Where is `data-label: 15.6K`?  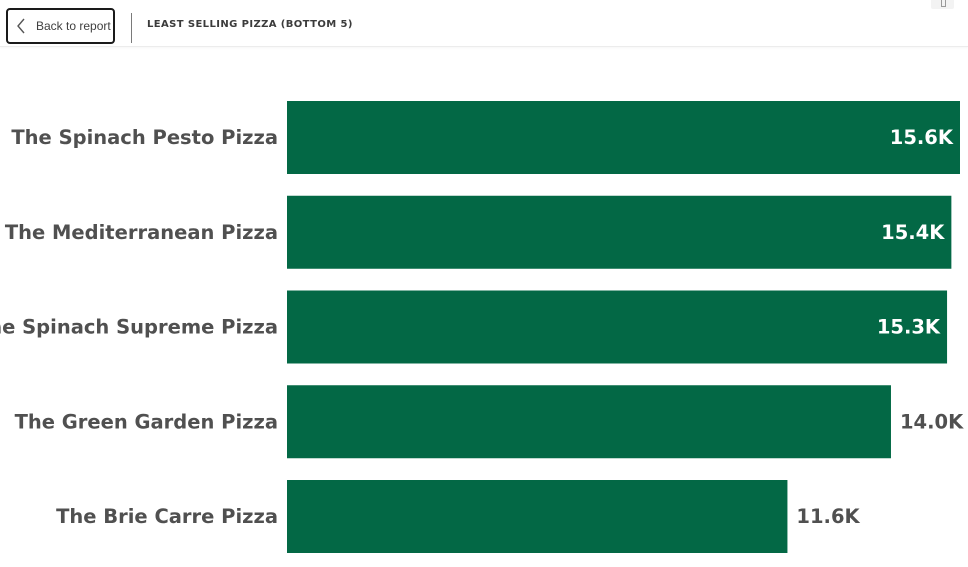 data-label: 15.6K is located at coordinates (922, 137).